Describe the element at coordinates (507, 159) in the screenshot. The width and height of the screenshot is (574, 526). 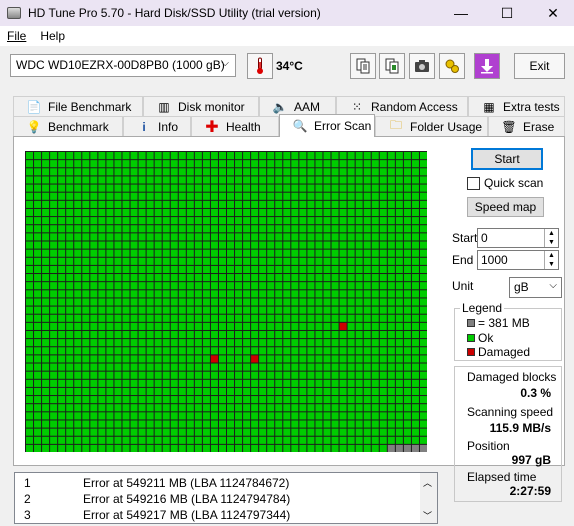
I see `start-button: Start` at that location.